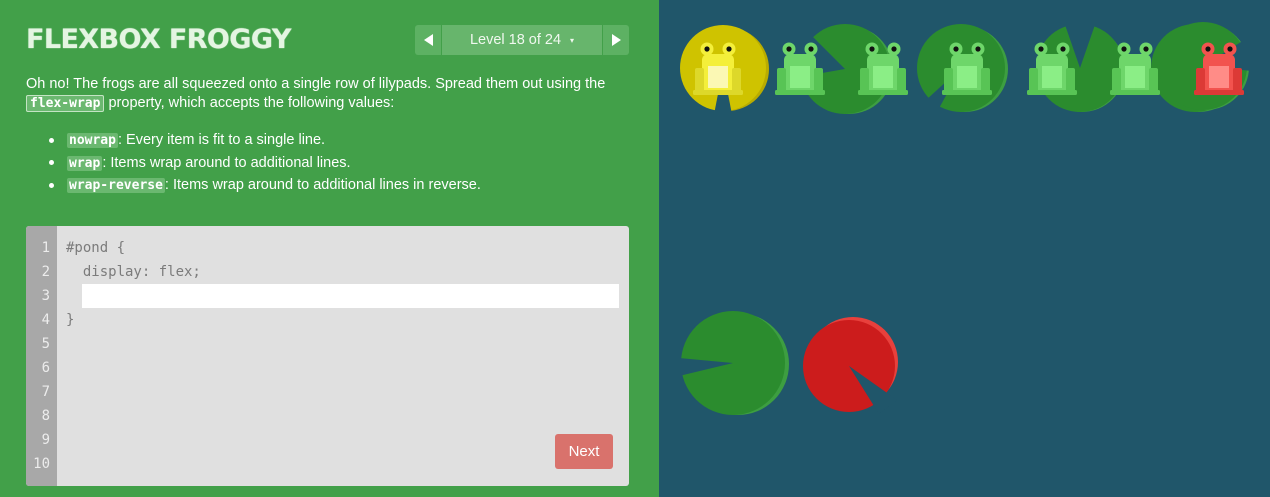 Image resolution: width=1270 pixels, height=497 pixels. I want to click on previous-level-button, so click(428, 40).